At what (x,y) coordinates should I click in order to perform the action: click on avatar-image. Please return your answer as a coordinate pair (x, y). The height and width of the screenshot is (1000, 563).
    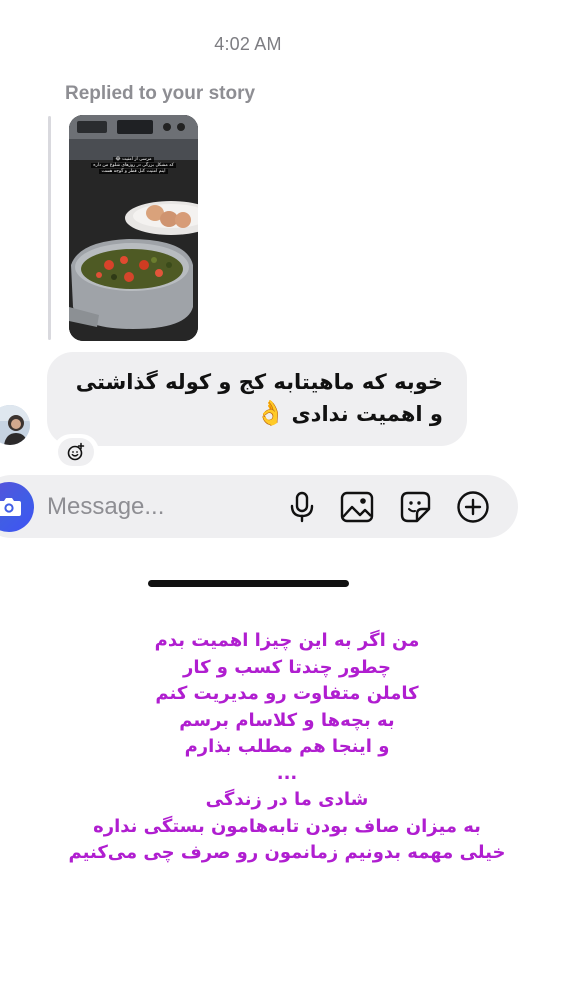
    Looking at the image, I should click on (15, 425).